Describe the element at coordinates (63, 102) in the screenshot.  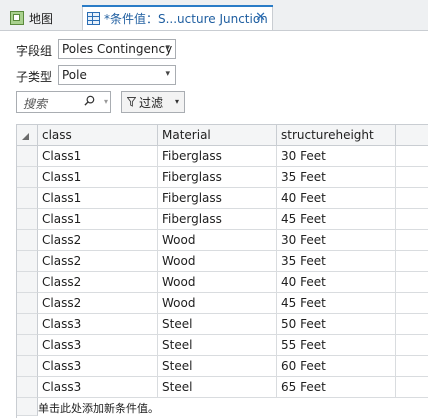
I see `search-input: 搜索 ▾` at that location.